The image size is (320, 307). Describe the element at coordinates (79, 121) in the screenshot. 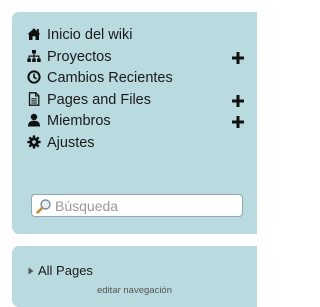

I see `nav-item-label: Miembros` at that location.